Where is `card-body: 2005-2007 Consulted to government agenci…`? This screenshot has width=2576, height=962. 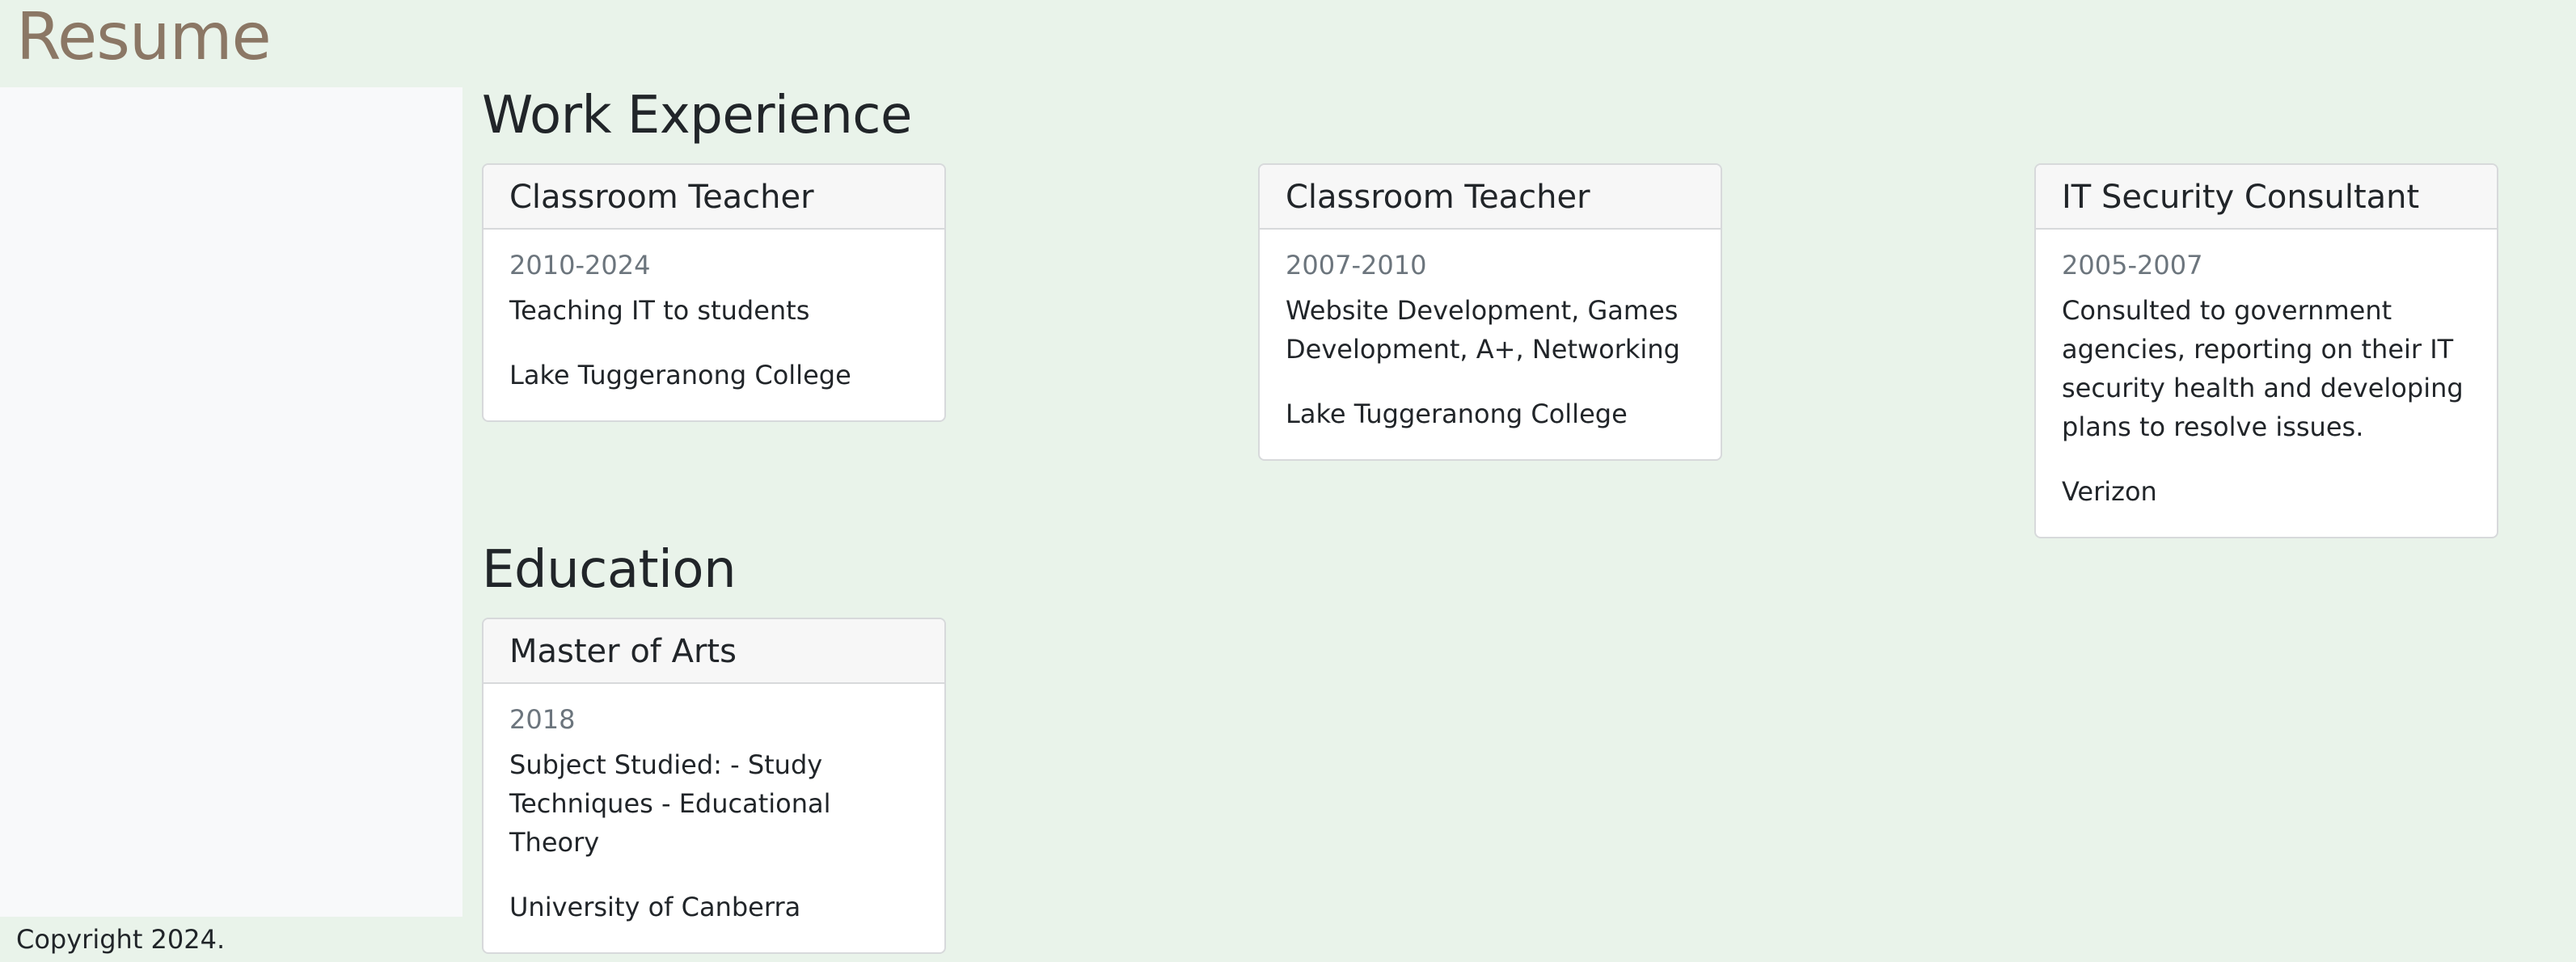
card-body: 2005-2007 Consulted to government agenci… is located at coordinates (2266, 383).